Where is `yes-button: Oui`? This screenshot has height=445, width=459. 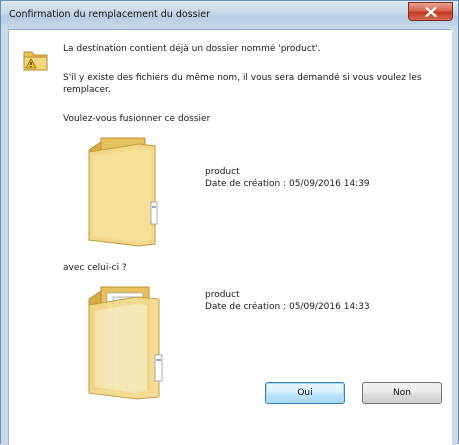
yes-button: Oui is located at coordinates (305, 393).